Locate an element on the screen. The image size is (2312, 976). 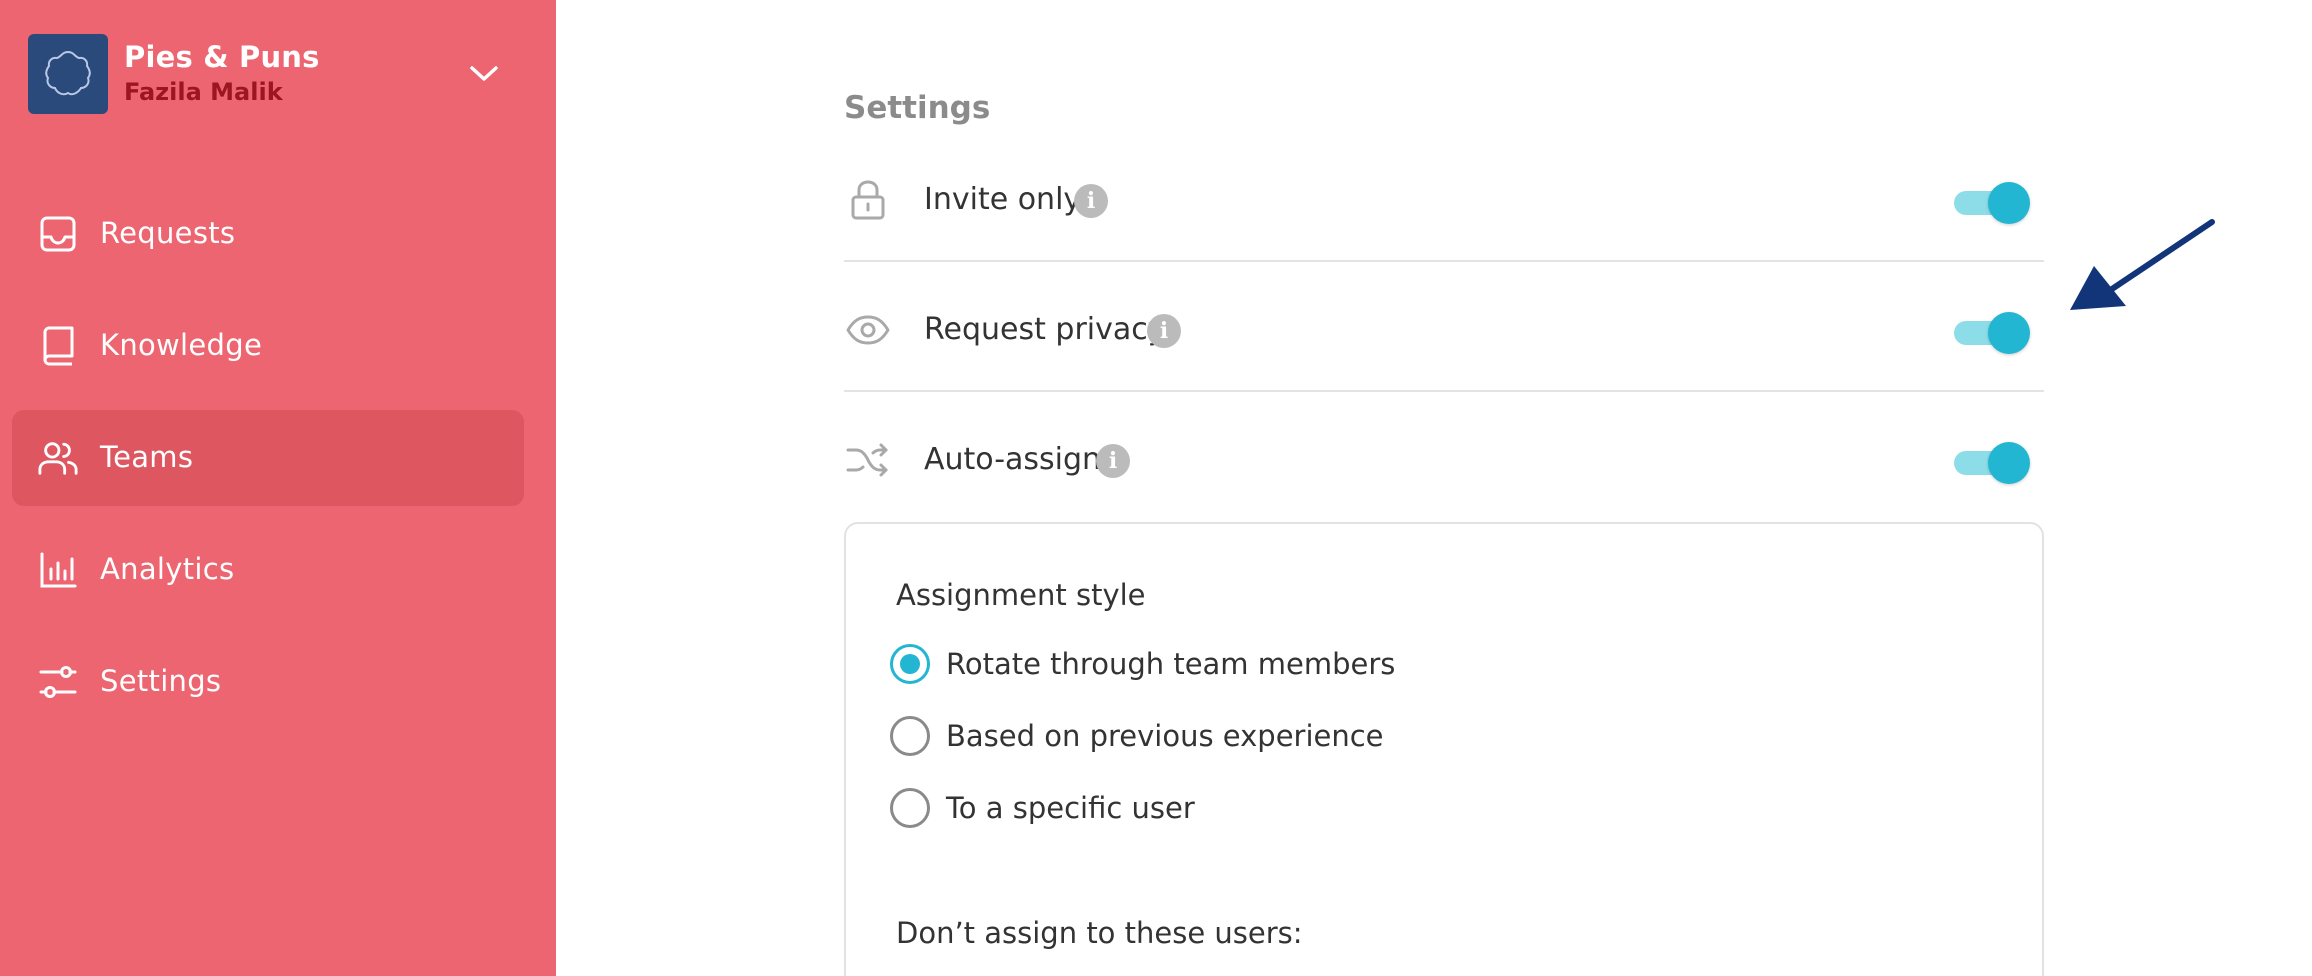
setting-label: Request privacy is located at coordinates (1045, 329).